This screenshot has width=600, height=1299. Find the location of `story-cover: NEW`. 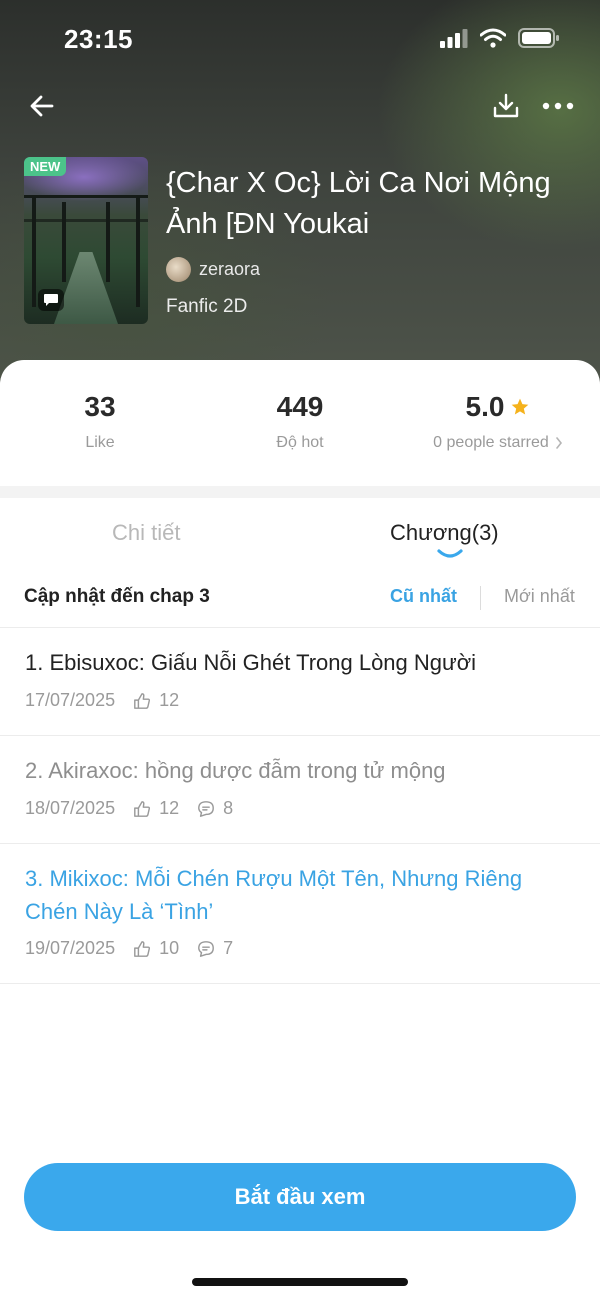

story-cover: NEW is located at coordinates (86, 240).